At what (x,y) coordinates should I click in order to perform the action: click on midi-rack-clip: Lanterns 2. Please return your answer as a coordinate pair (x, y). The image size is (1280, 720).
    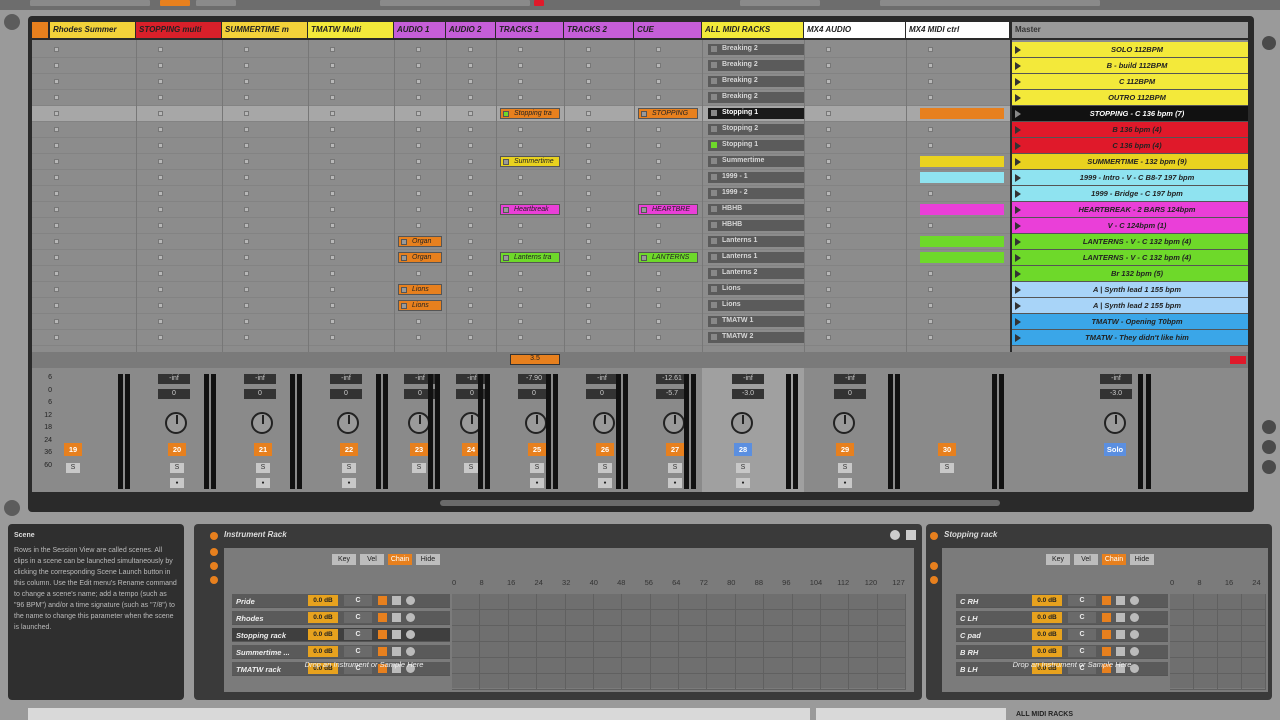
    Looking at the image, I should click on (756, 273).